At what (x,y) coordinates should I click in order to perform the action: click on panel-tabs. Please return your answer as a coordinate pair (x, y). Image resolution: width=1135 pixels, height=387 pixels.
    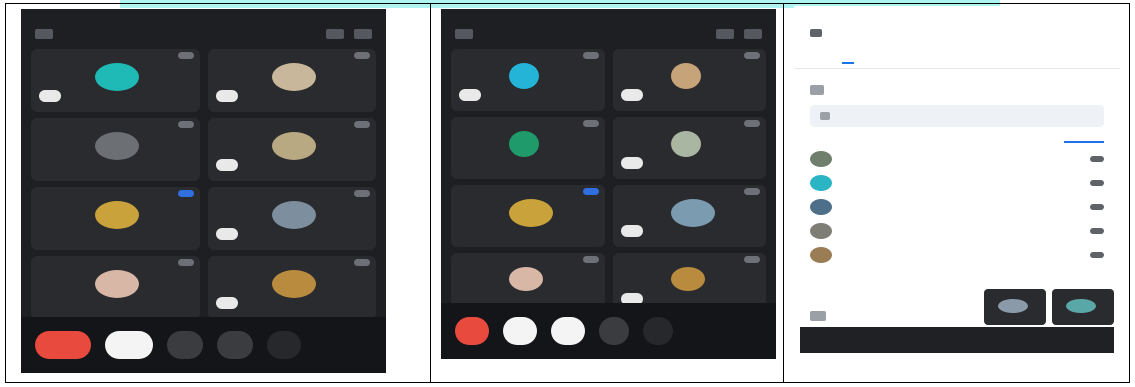
    Looking at the image, I should click on (957, 57).